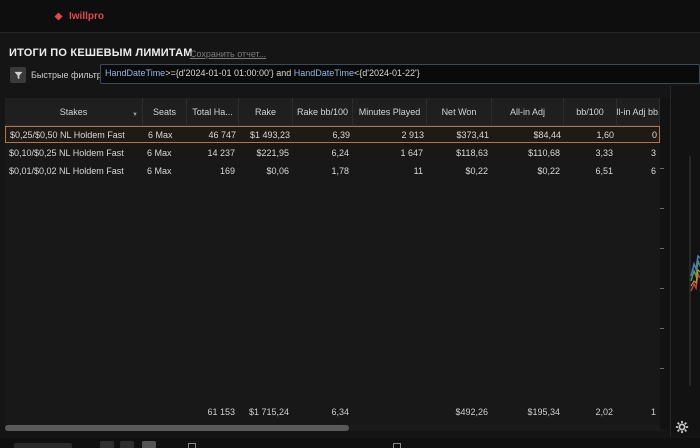 The image size is (700, 448). I want to click on cell-rake-bb100: 6,39, so click(341, 134).